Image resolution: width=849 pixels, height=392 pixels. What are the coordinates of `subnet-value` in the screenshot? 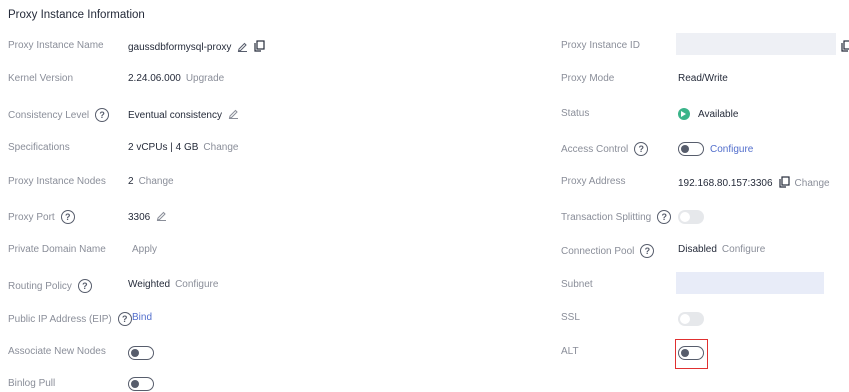 It's located at (750, 283).